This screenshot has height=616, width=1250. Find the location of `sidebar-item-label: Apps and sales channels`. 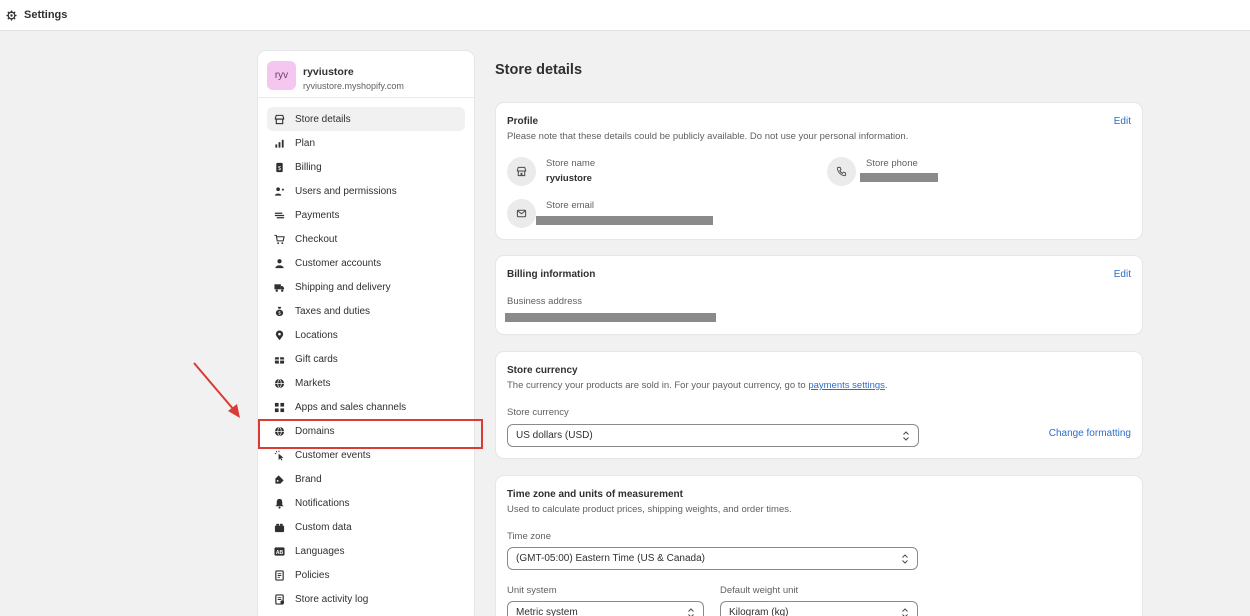

sidebar-item-label: Apps and sales channels is located at coordinates (351, 407).